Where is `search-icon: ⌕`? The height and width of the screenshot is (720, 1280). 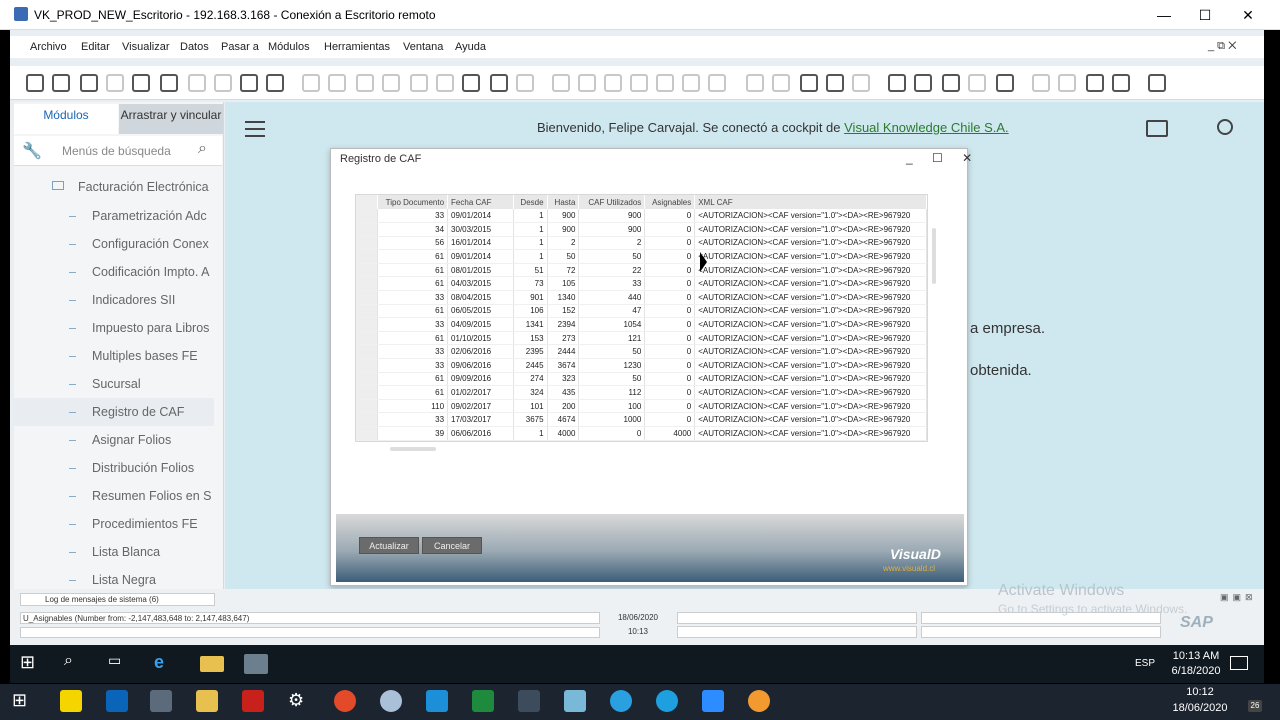
search-icon: ⌕ is located at coordinates (202, 149).